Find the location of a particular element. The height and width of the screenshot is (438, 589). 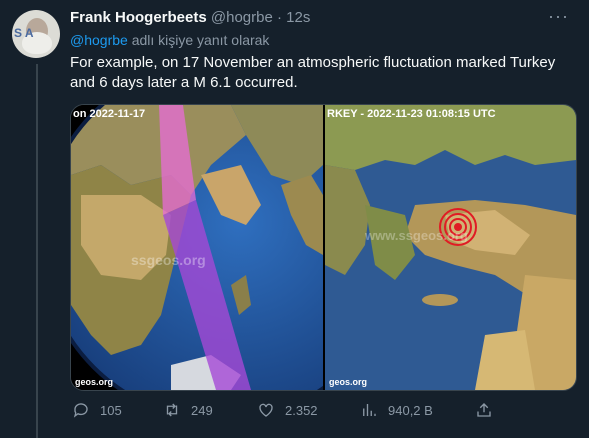

left-image-footer: geos.org is located at coordinates (94, 382).